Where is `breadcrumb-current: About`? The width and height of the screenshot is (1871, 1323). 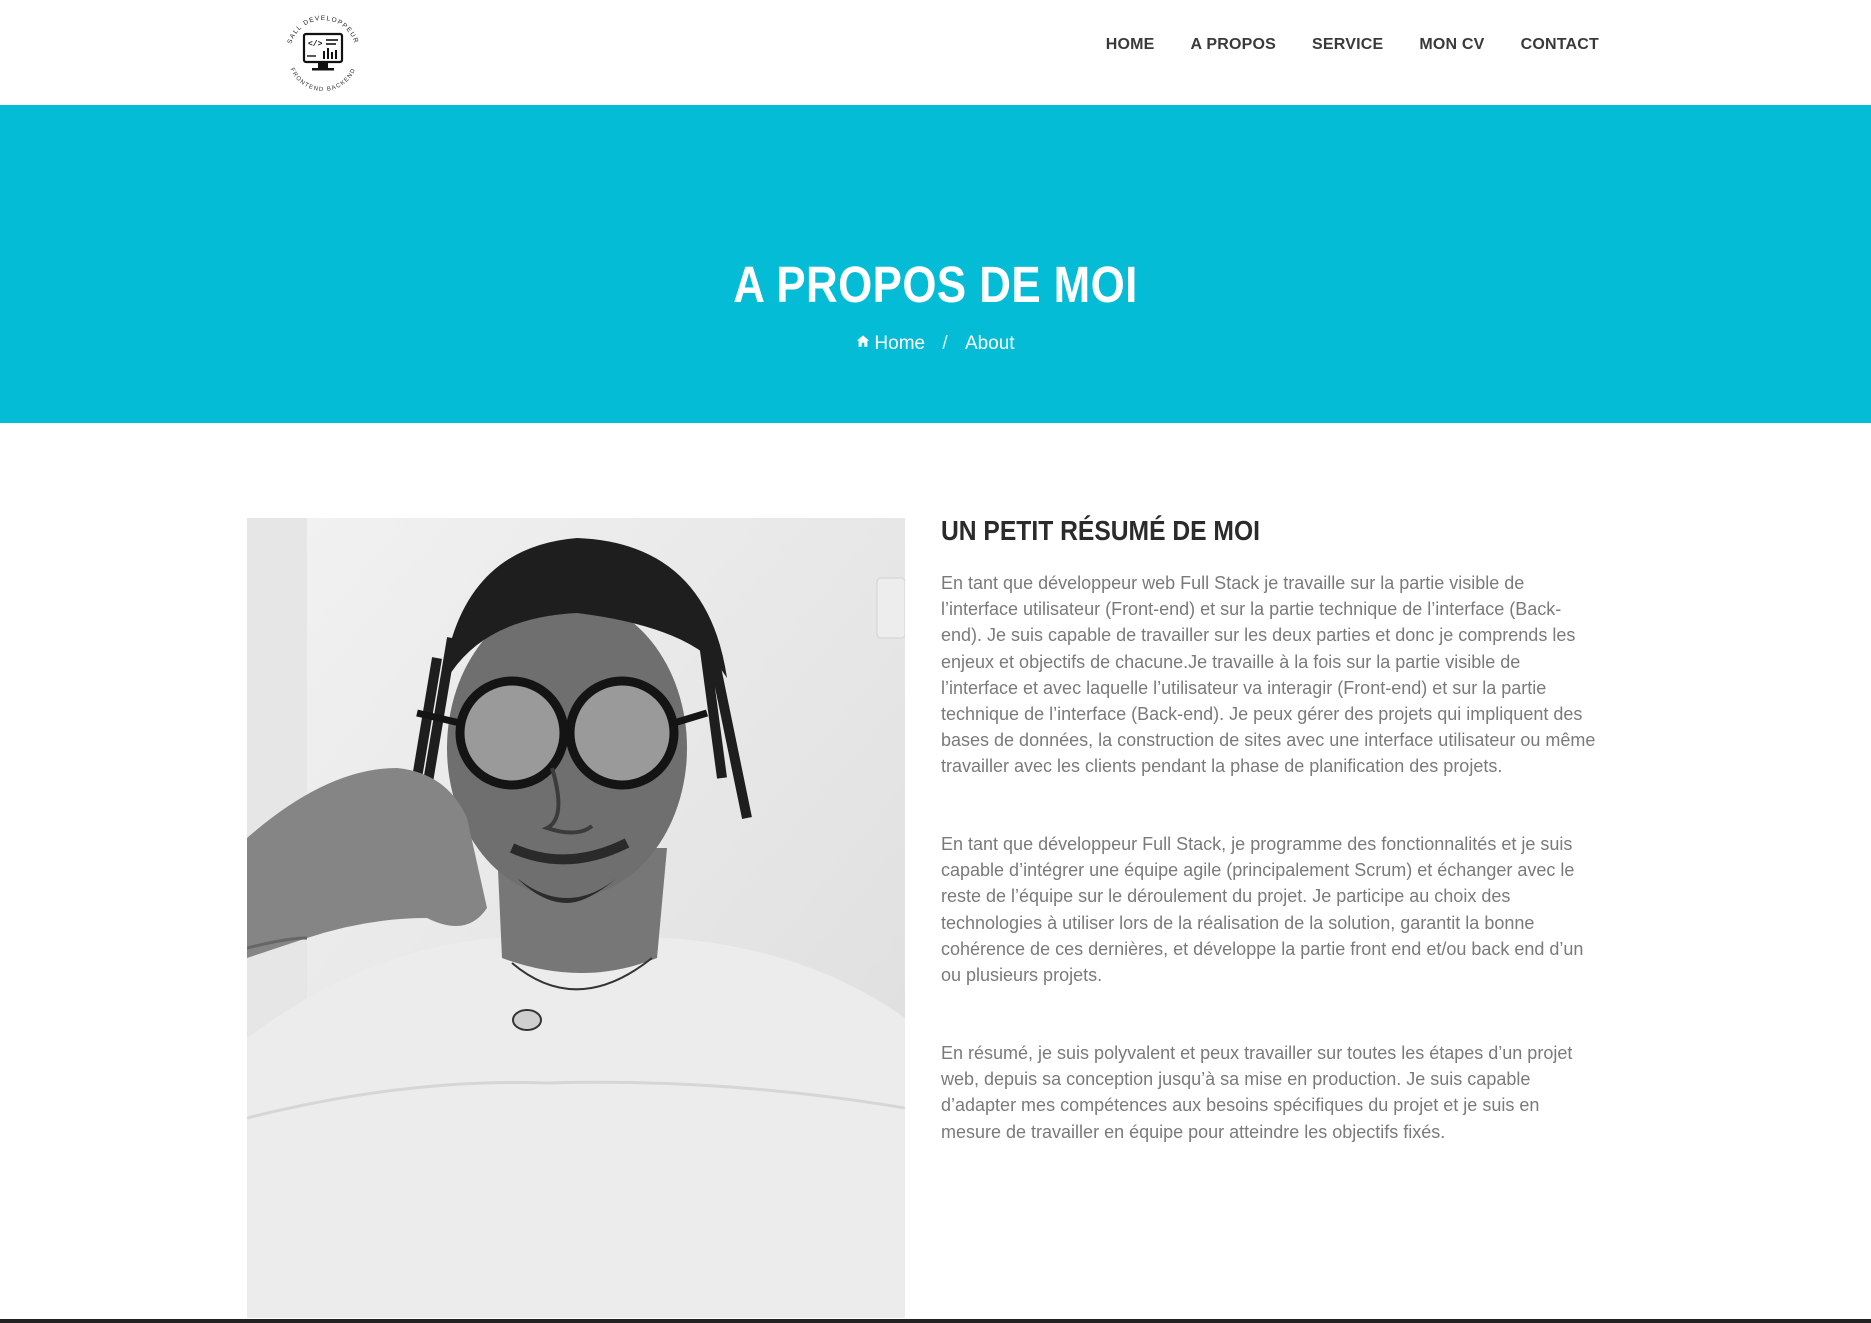 breadcrumb-current: About is located at coordinates (989, 344).